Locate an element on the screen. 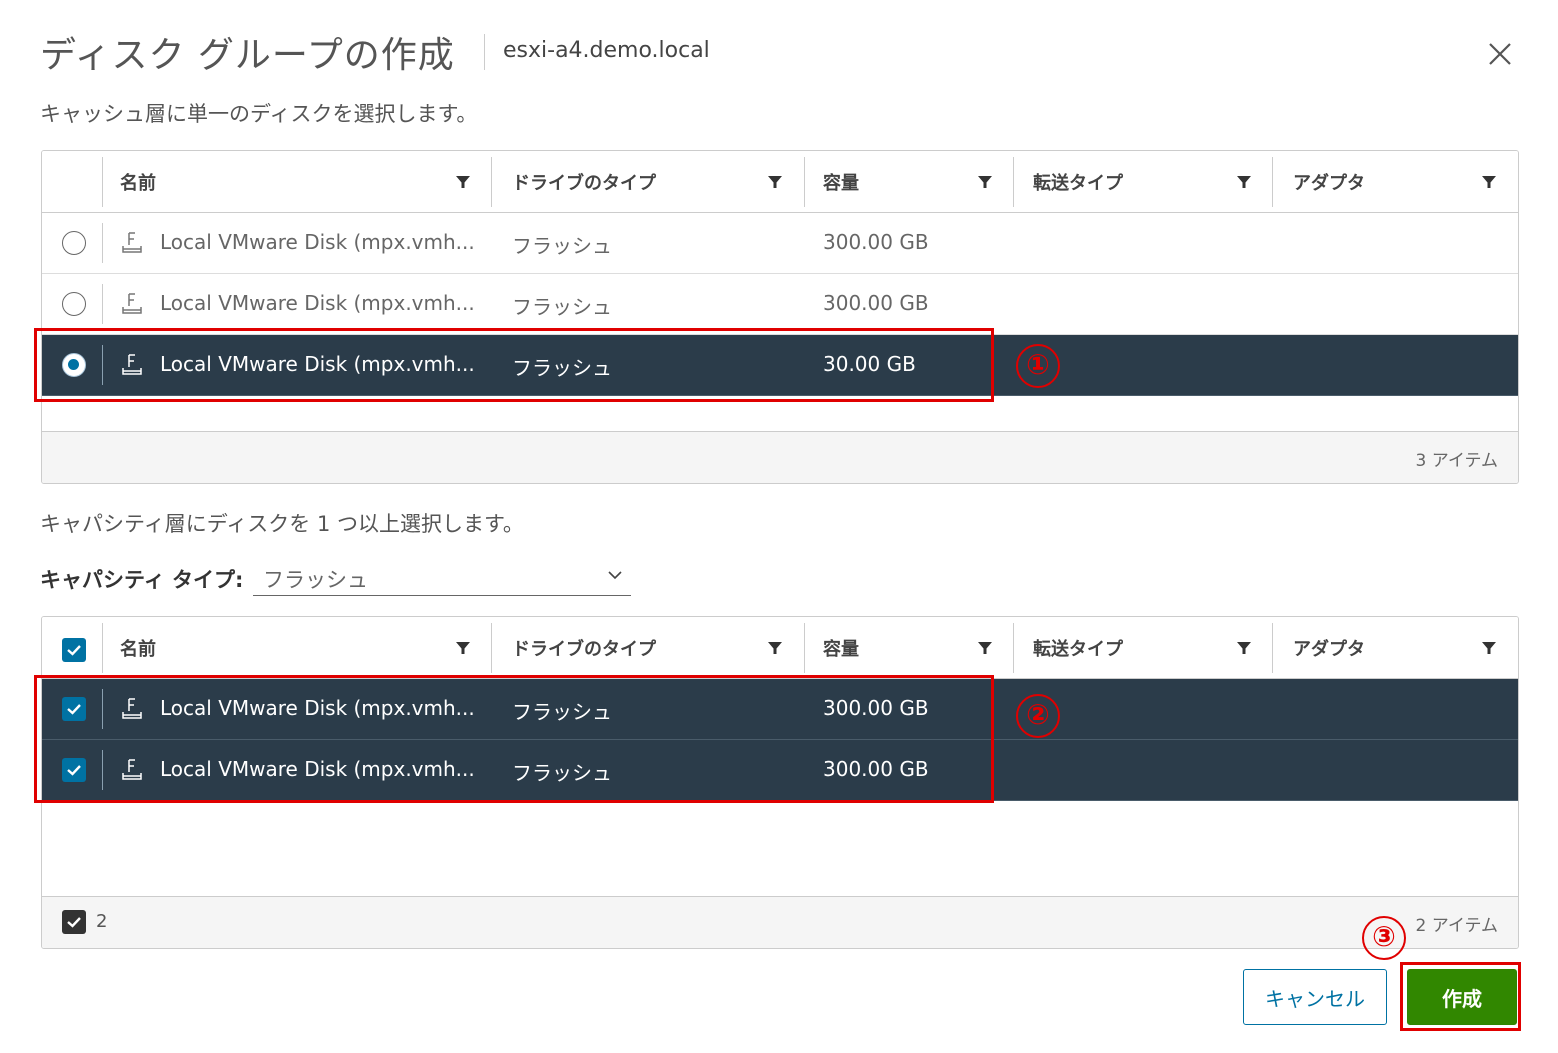  callout-number-3: ③ is located at coordinates (1384, 938).